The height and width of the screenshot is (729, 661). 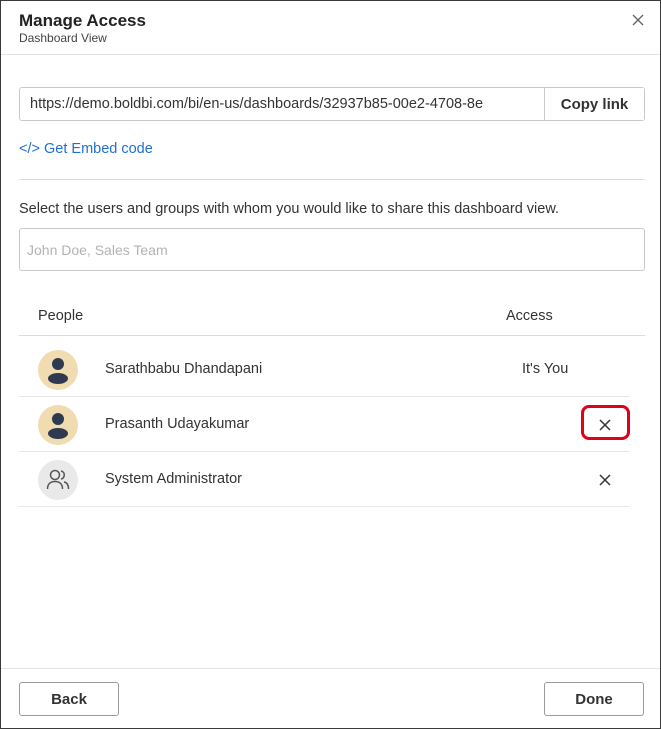 What do you see at coordinates (177, 424) in the screenshot?
I see `user-name: Prasanth Udayakumar` at bounding box center [177, 424].